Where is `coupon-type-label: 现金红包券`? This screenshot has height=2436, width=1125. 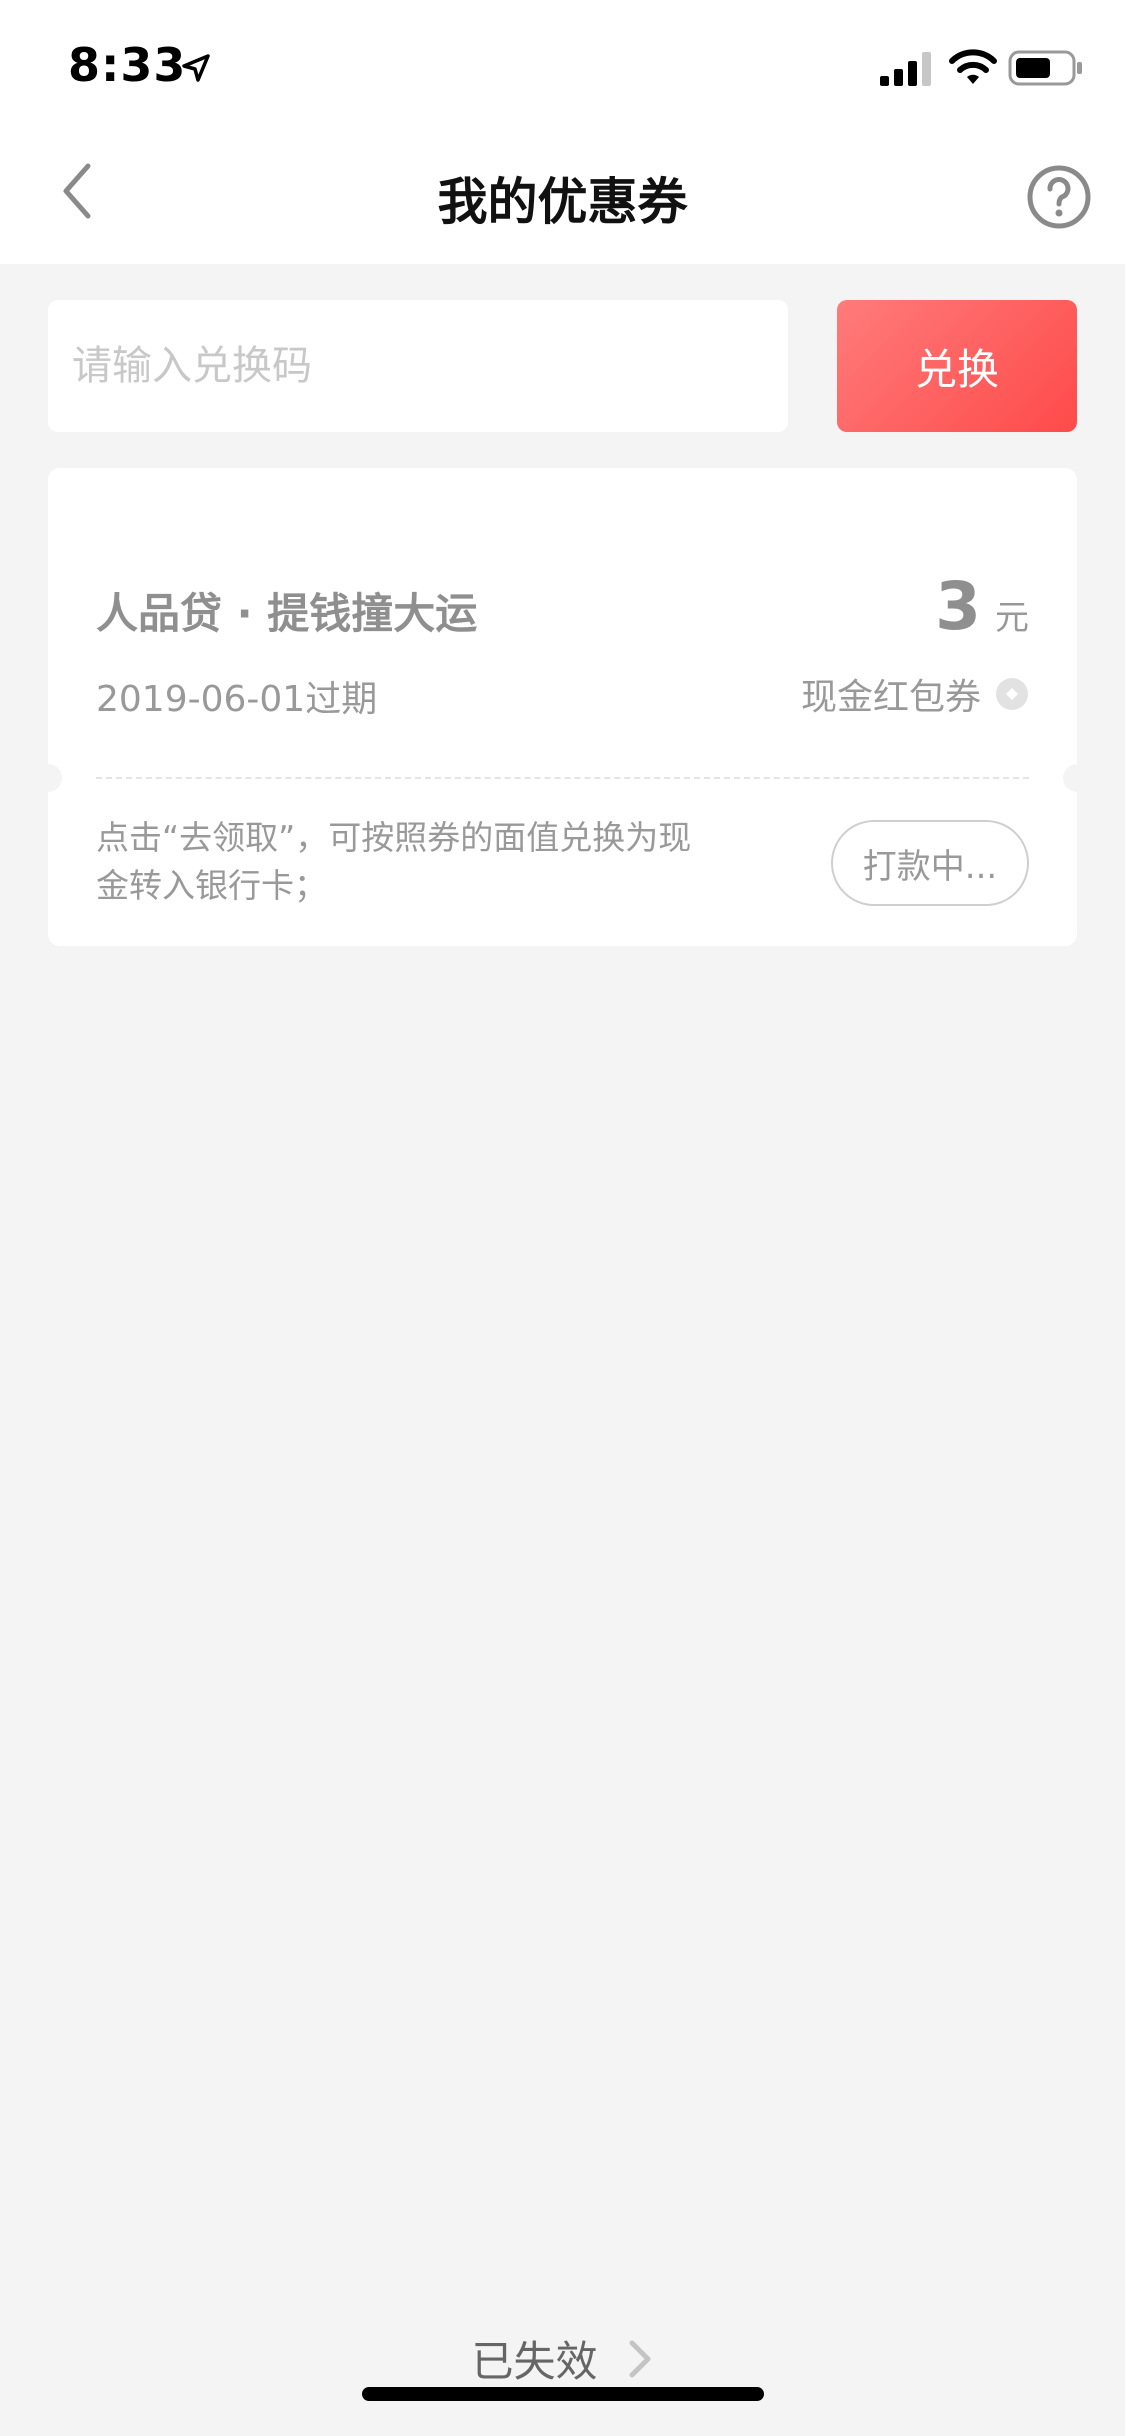 coupon-type-label: 现金红包券 is located at coordinates (890, 697).